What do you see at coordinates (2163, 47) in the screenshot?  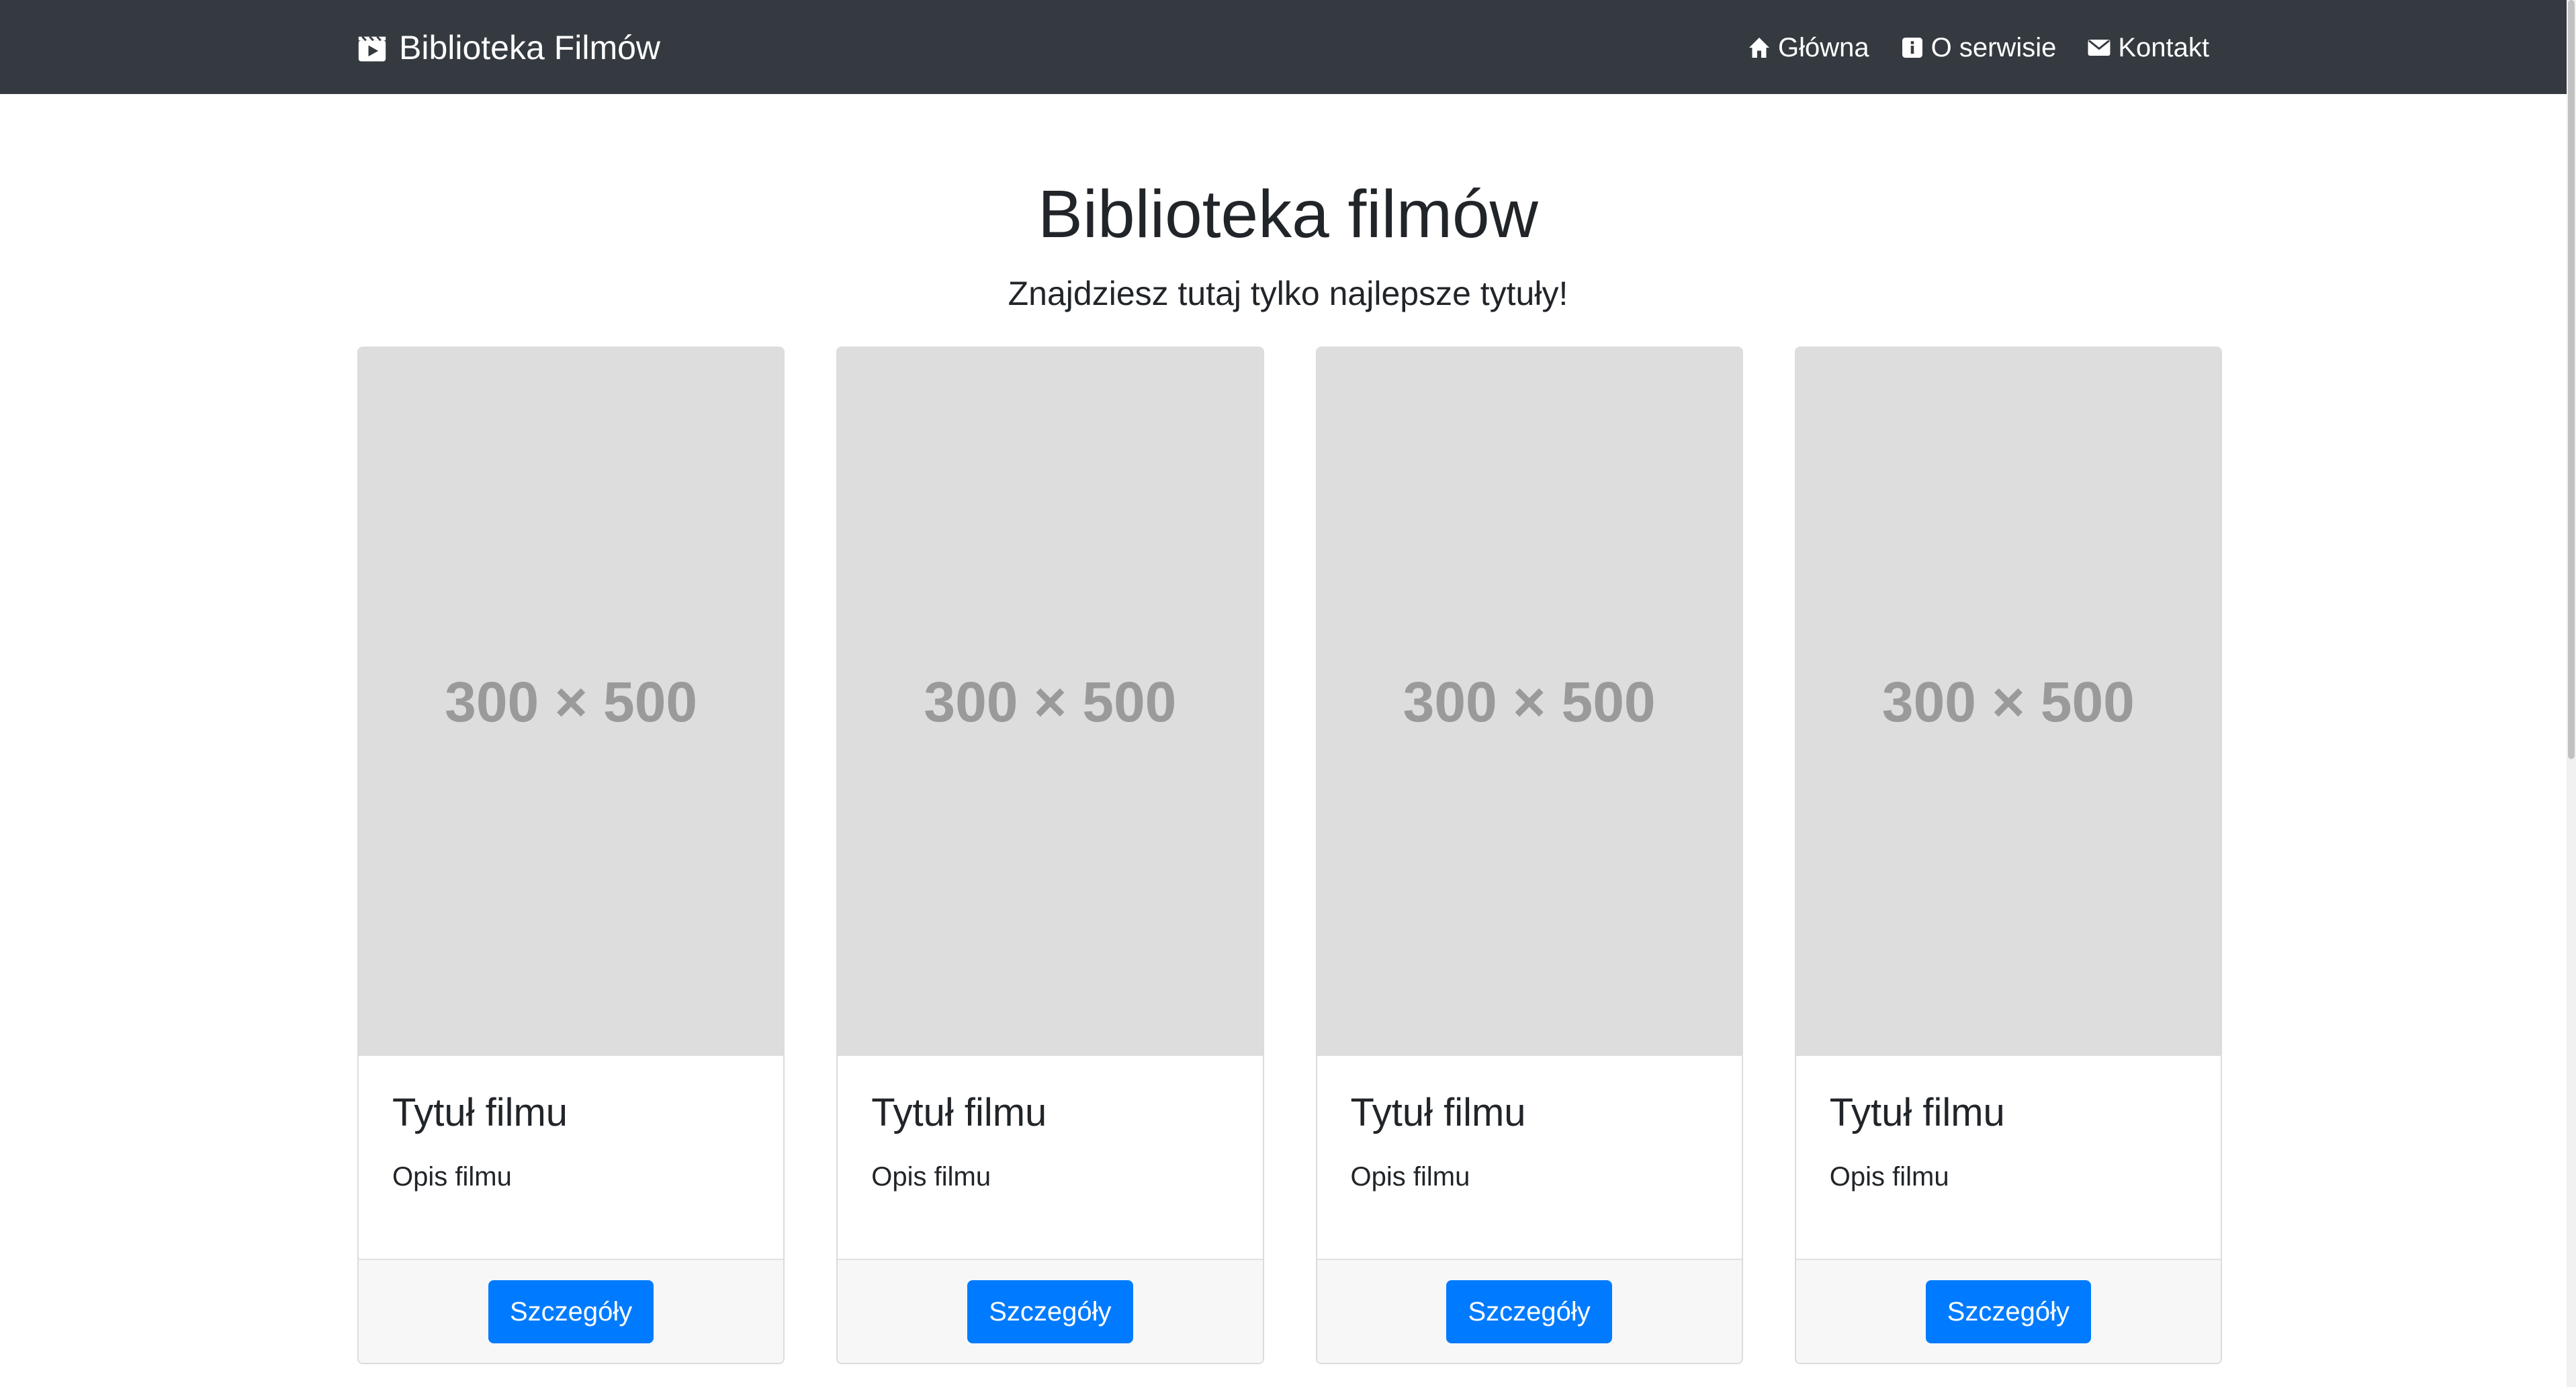 I see `nav-contact-label: Kontakt` at bounding box center [2163, 47].